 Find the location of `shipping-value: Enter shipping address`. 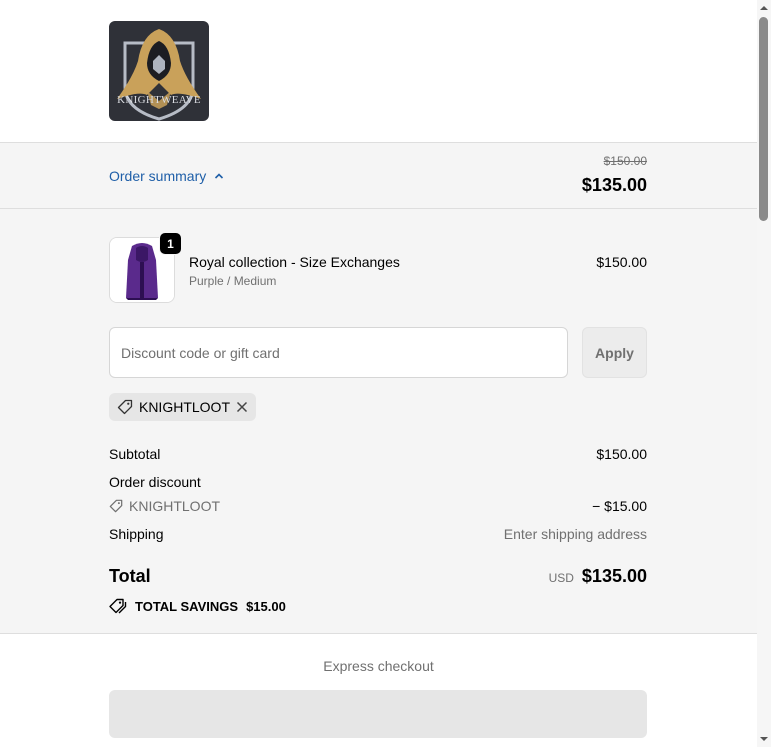

shipping-value: Enter shipping address is located at coordinates (575, 534).